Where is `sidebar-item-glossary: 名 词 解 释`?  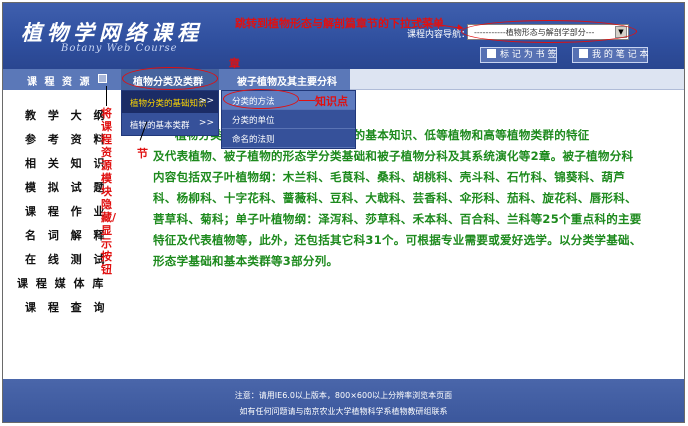 sidebar-item-glossary: 名 词 解 释 is located at coordinates (67, 235).